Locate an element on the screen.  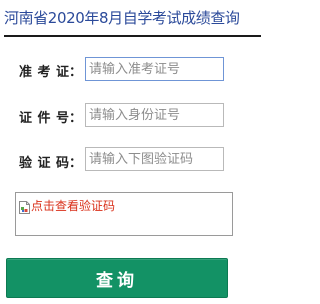
captcha-link-text: 点击查看验证码 is located at coordinates (73, 206).